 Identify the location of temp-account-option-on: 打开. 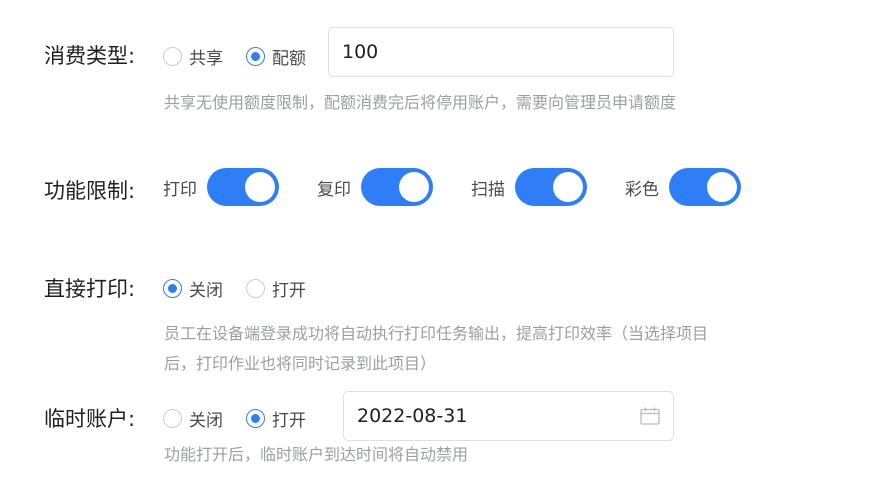
(276, 418).